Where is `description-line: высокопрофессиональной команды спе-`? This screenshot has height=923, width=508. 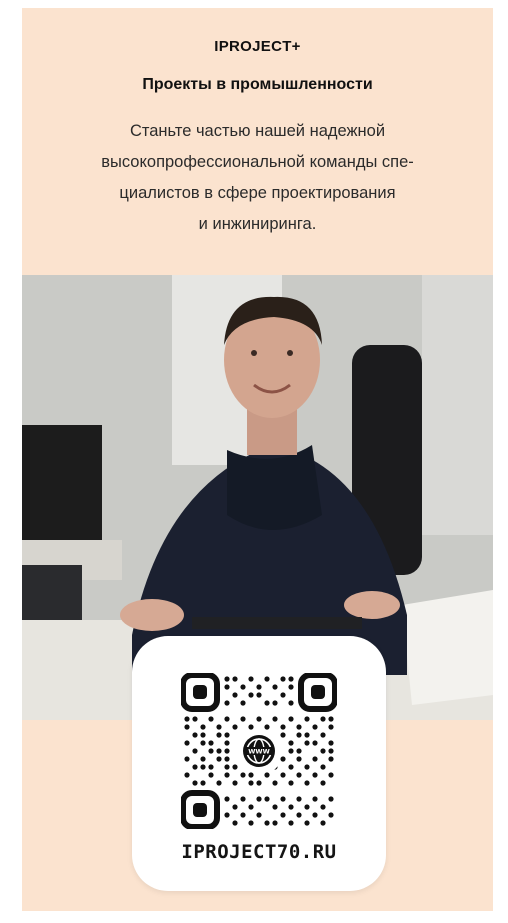
description-line: высокопрофессиональной команды спе- is located at coordinates (257, 162).